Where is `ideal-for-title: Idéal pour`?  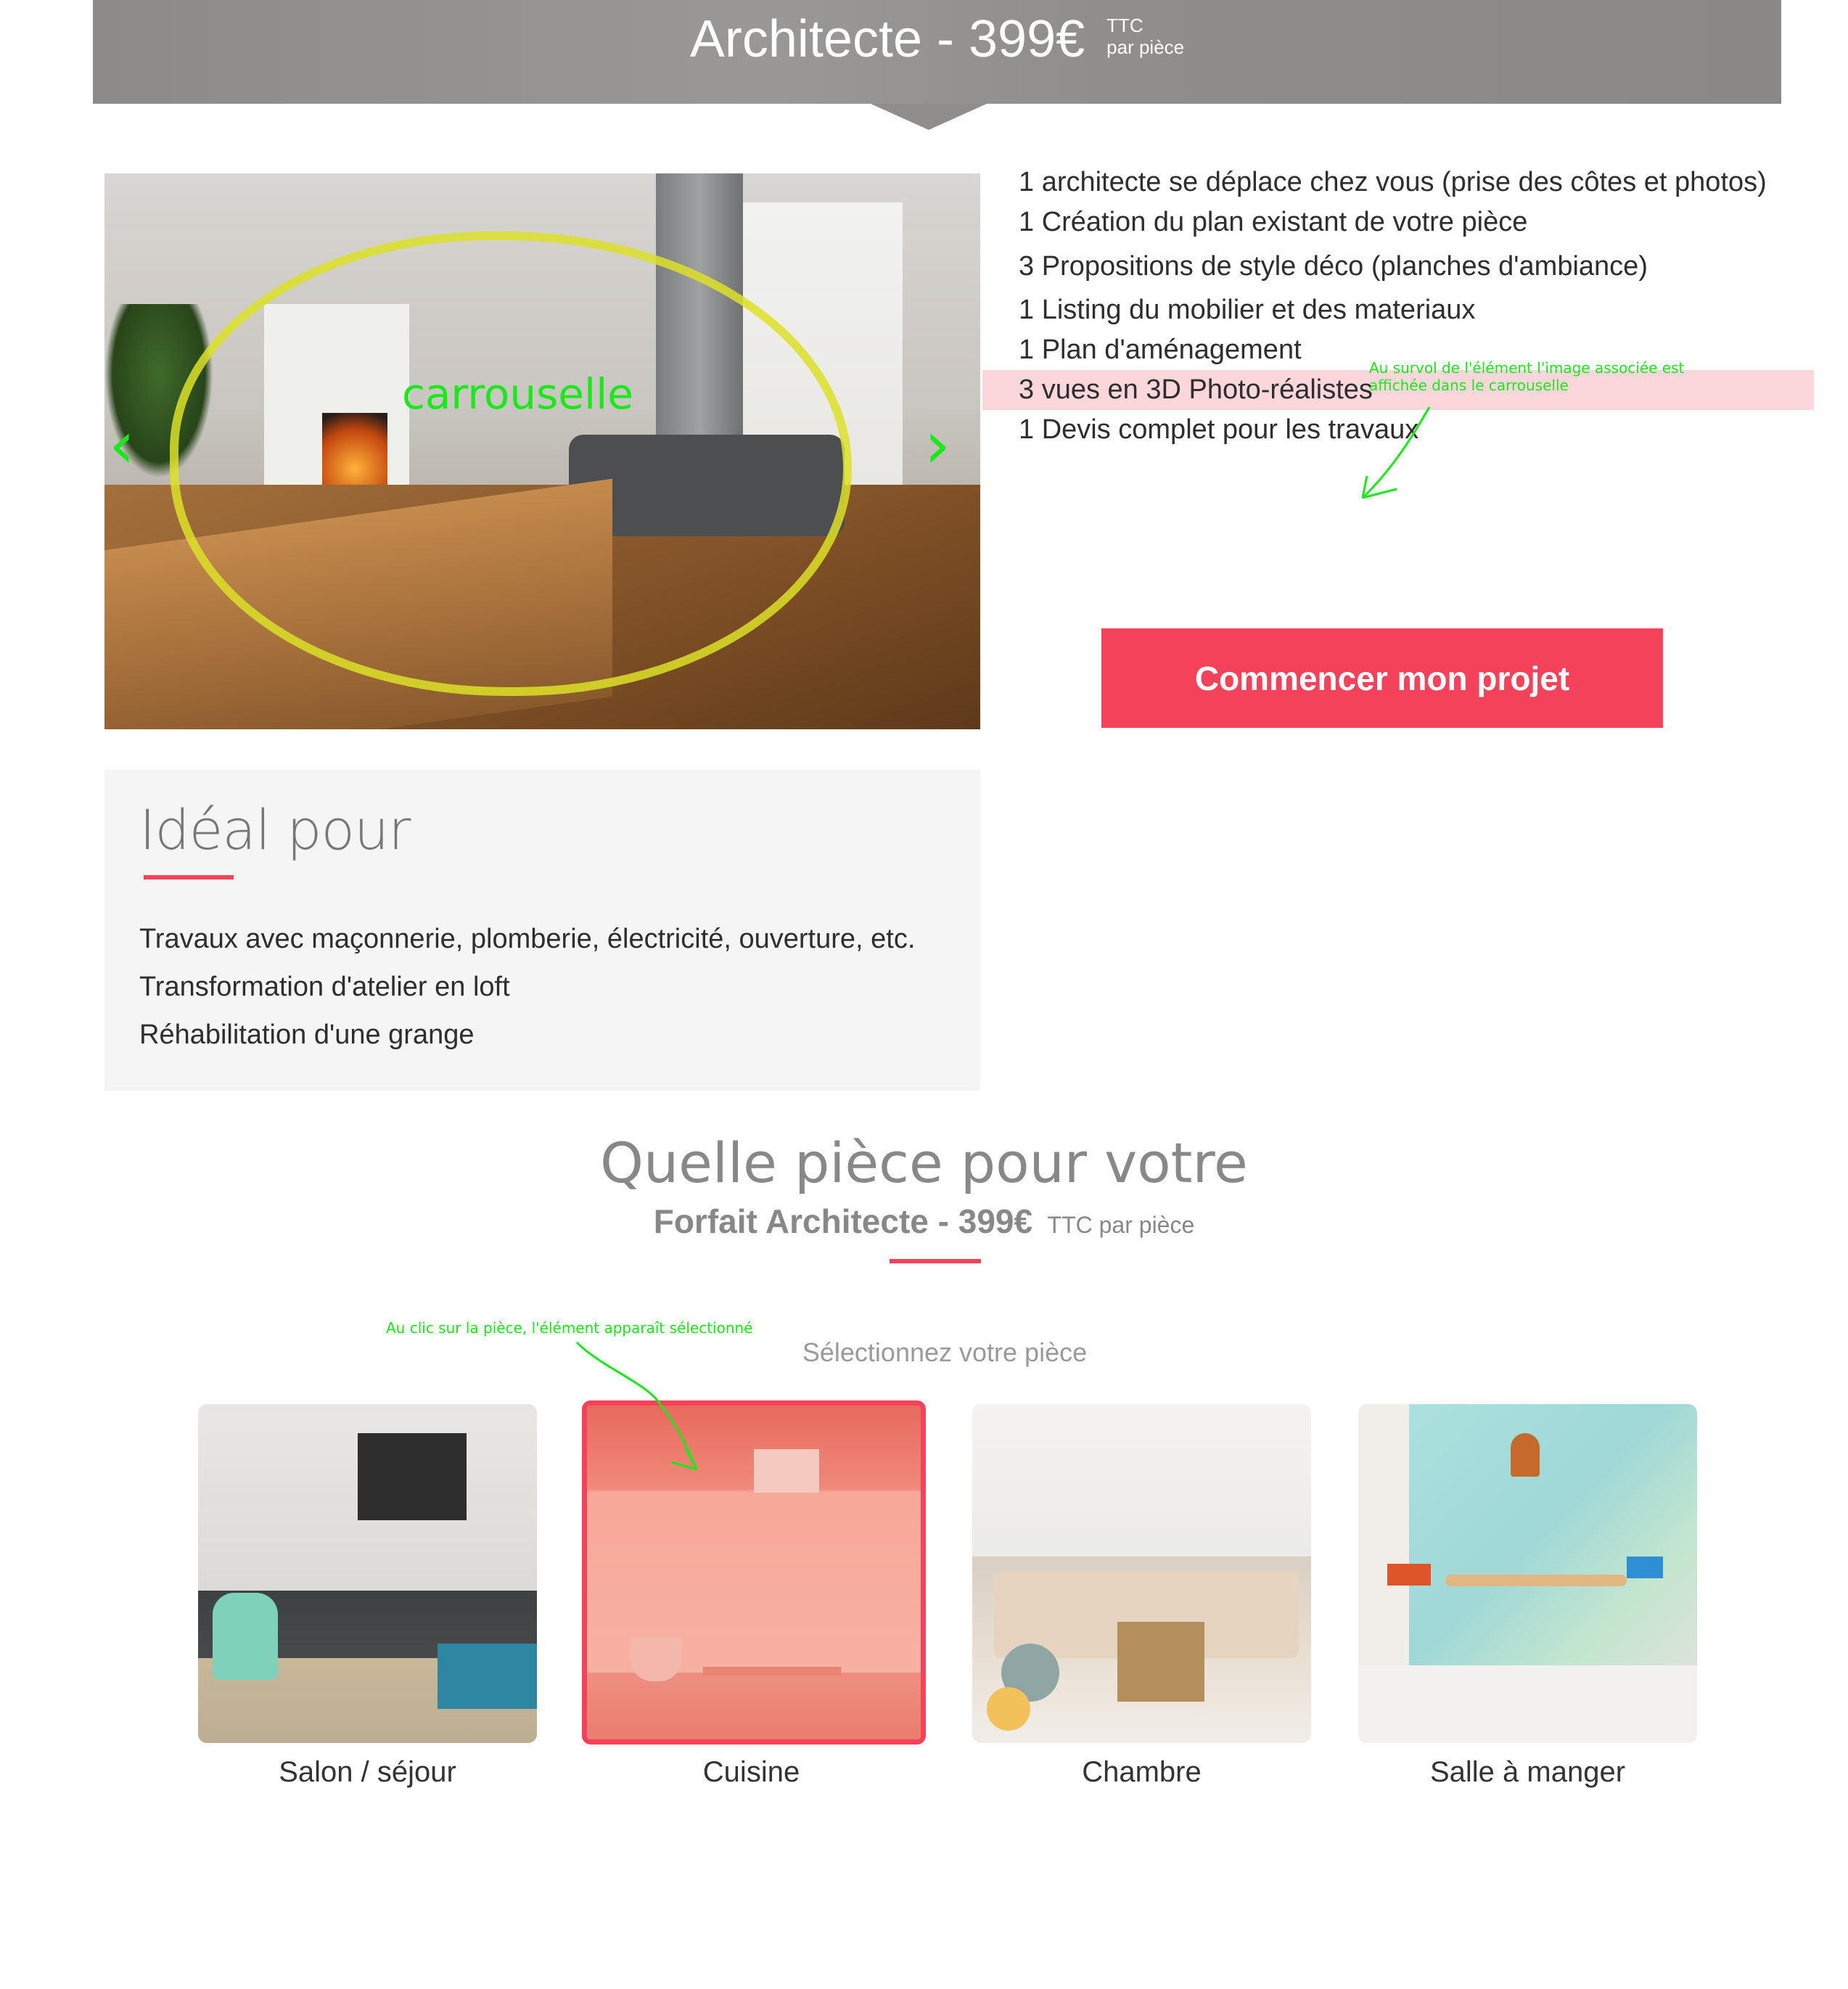 ideal-for-title: Idéal pour is located at coordinates (275, 830).